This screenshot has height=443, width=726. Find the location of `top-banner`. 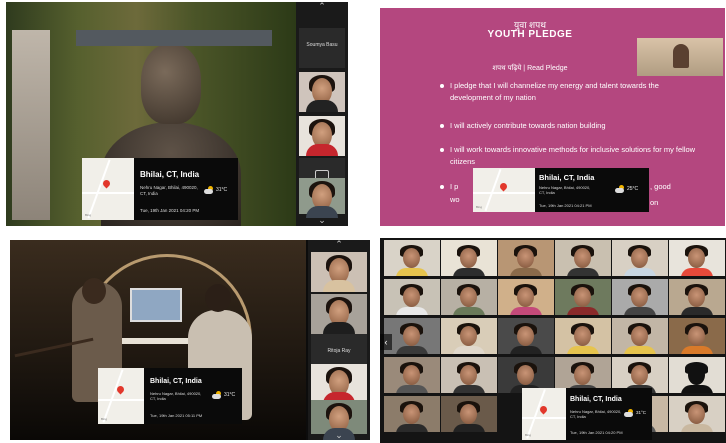

top-banner is located at coordinates (174, 38).